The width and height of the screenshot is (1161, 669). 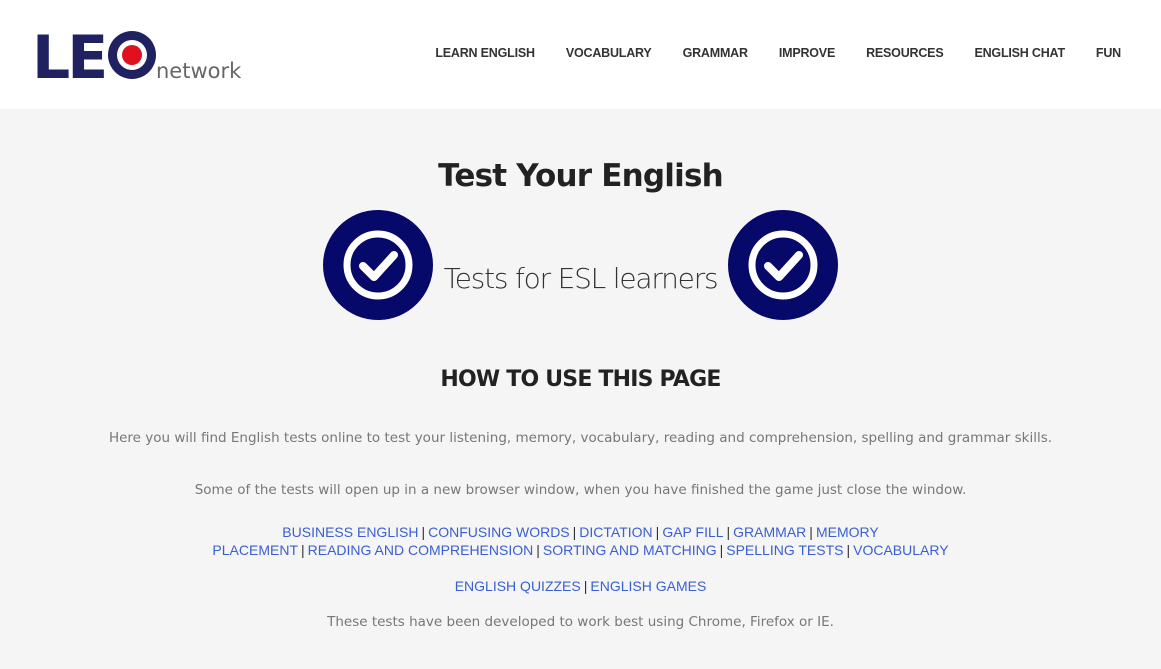 What do you see at coordinates (615, 532) in the screenshot?
I see `link-dictation: DICTATION` at bounding box center [615, 532].